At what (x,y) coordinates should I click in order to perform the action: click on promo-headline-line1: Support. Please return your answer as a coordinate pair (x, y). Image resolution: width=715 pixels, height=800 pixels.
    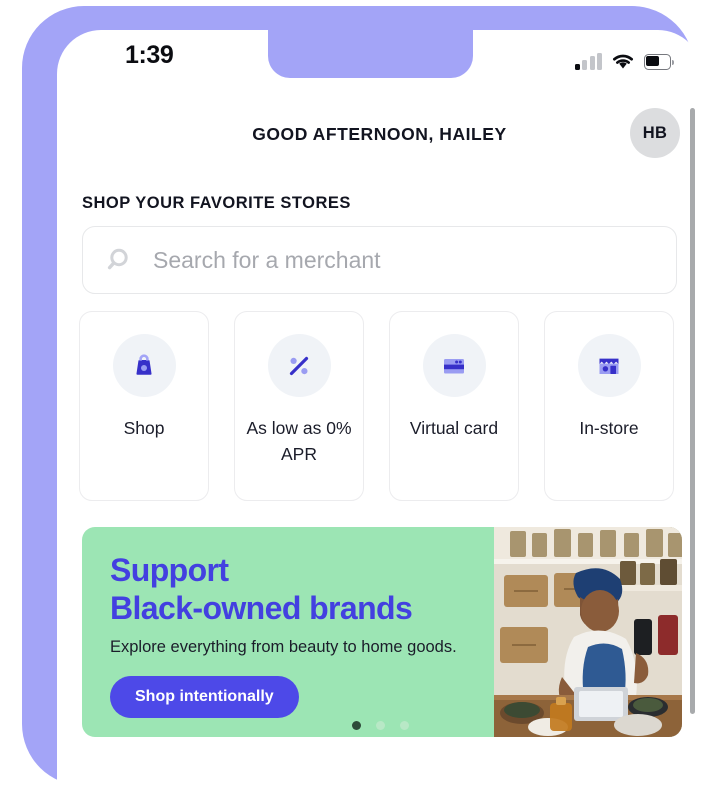
    Looking at the image, I should click on (169, 570).